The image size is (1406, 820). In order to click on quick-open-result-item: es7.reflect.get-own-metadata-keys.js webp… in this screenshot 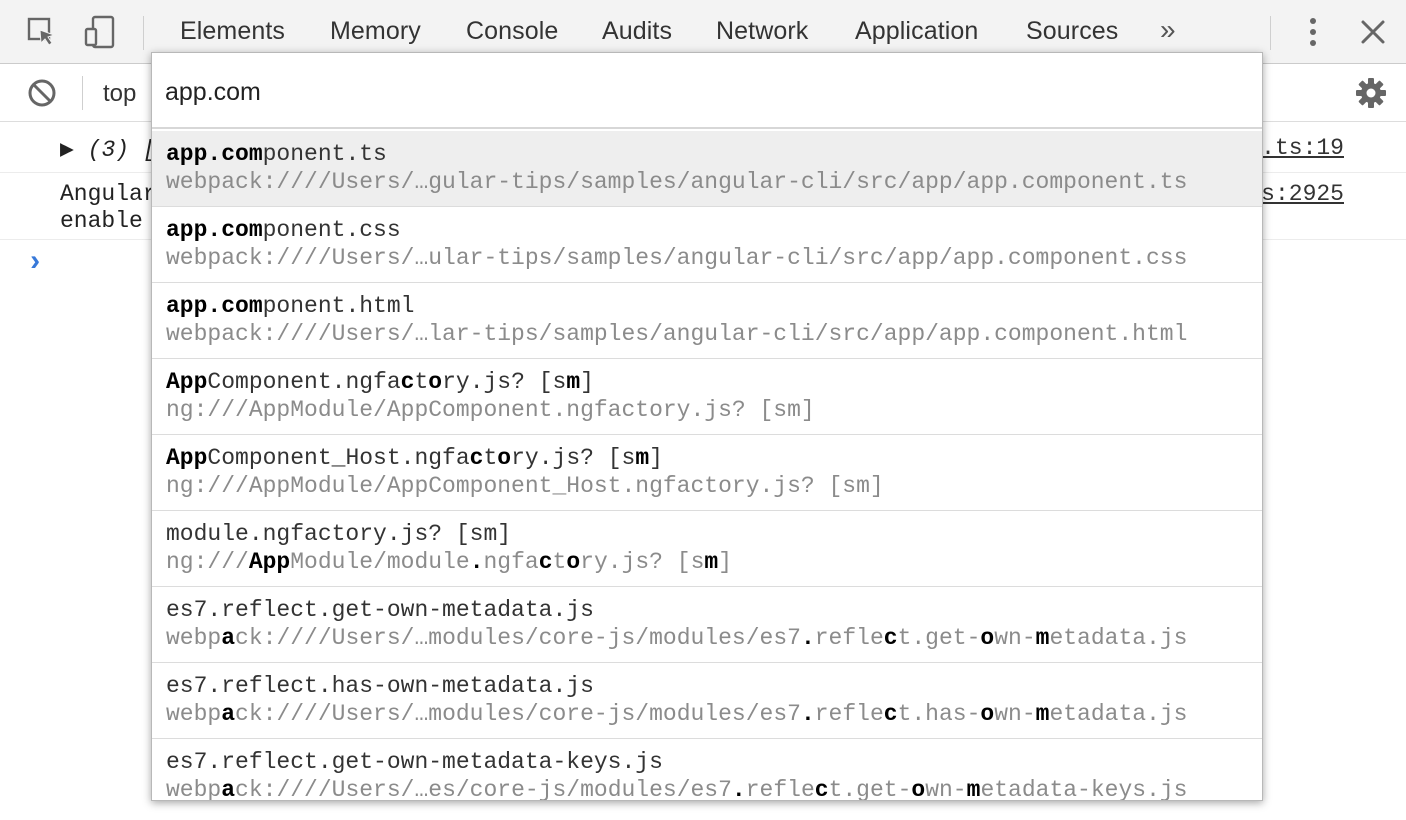, I will do `click(707, 770)`.